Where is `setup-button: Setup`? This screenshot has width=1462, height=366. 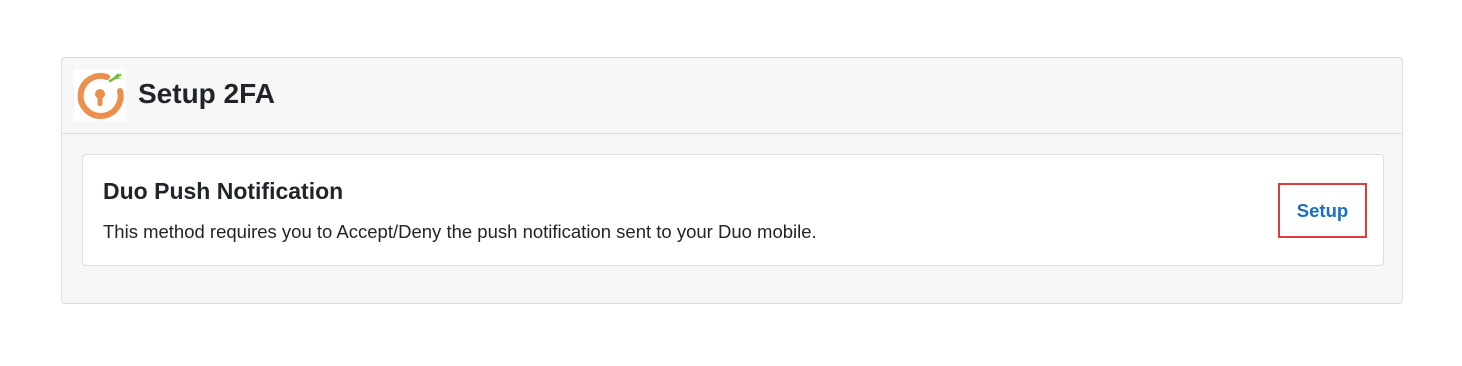
setup-button: Setup is located at coordinates (1322, 210).